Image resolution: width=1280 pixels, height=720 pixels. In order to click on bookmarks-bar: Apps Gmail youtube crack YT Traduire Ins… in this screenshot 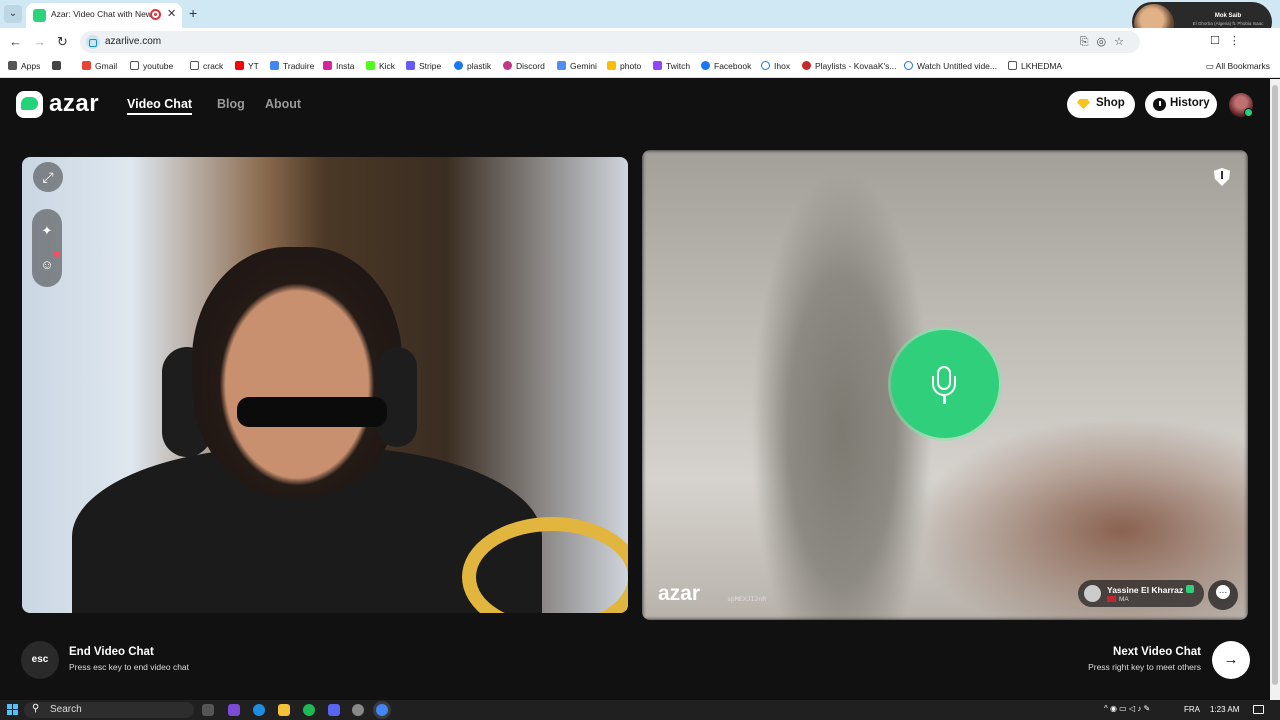, I will do `click(640, 67)`.